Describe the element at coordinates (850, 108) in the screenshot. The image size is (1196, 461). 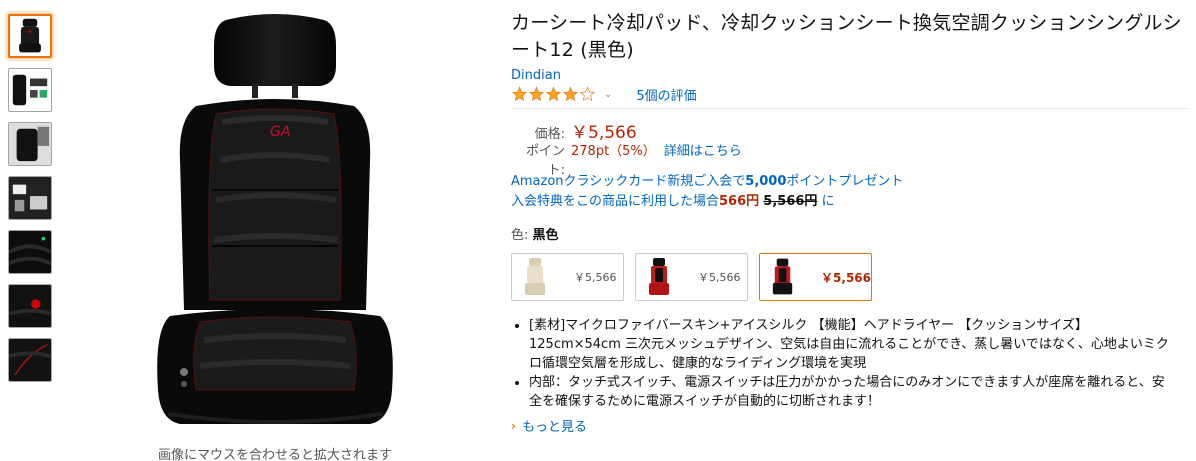
I see `divider` at that location.